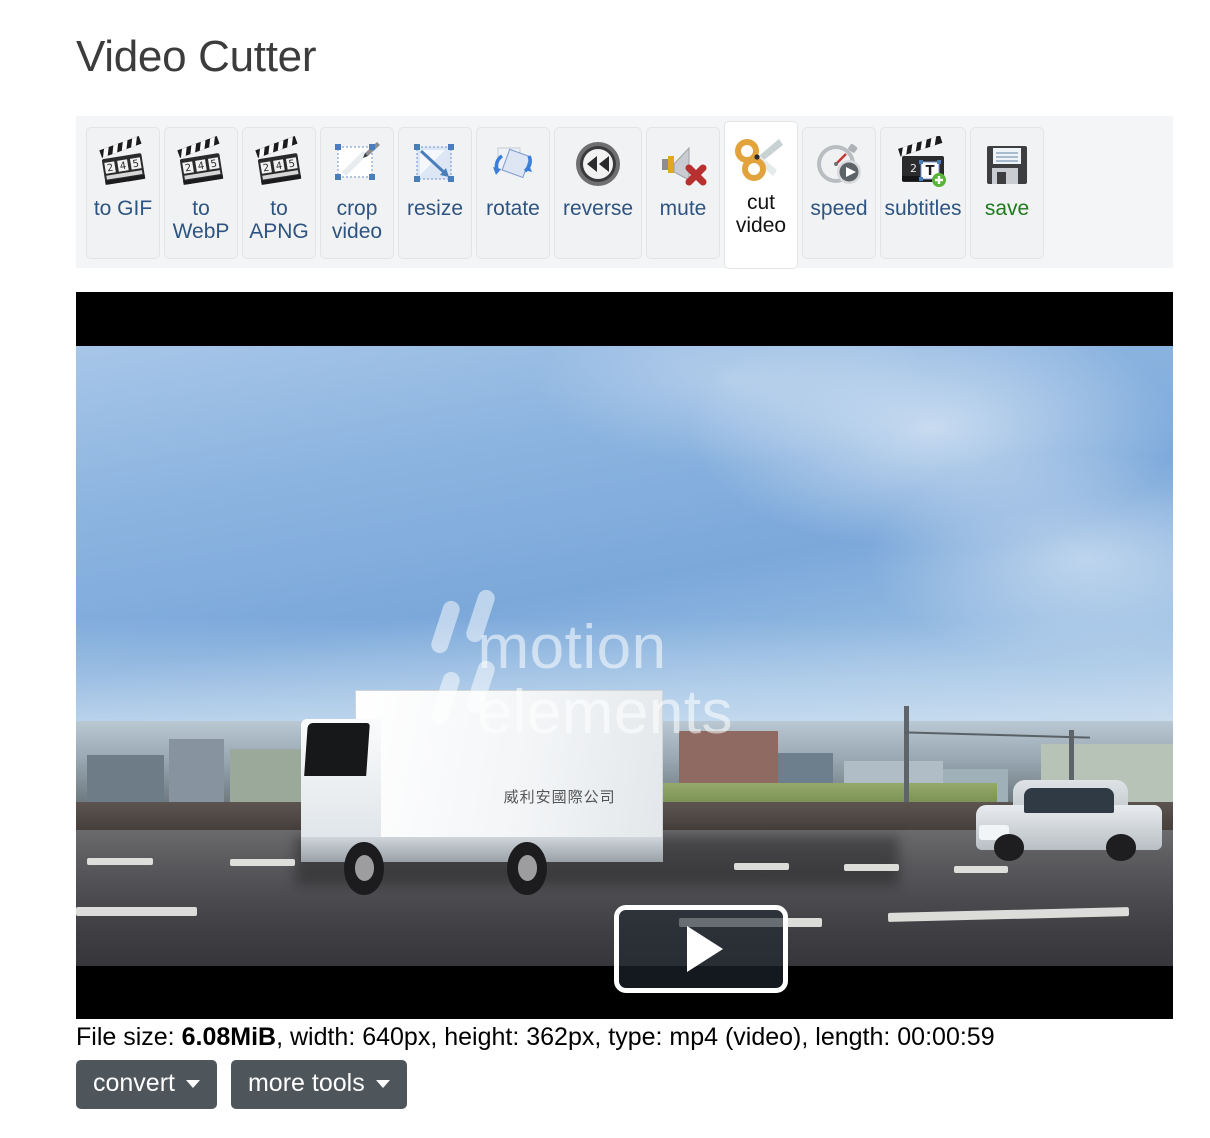 The width and height of the screenshot is (1210, 1138). I want to click on tool-to-apng: 2 4 5 to APNG, so click(279, 193).